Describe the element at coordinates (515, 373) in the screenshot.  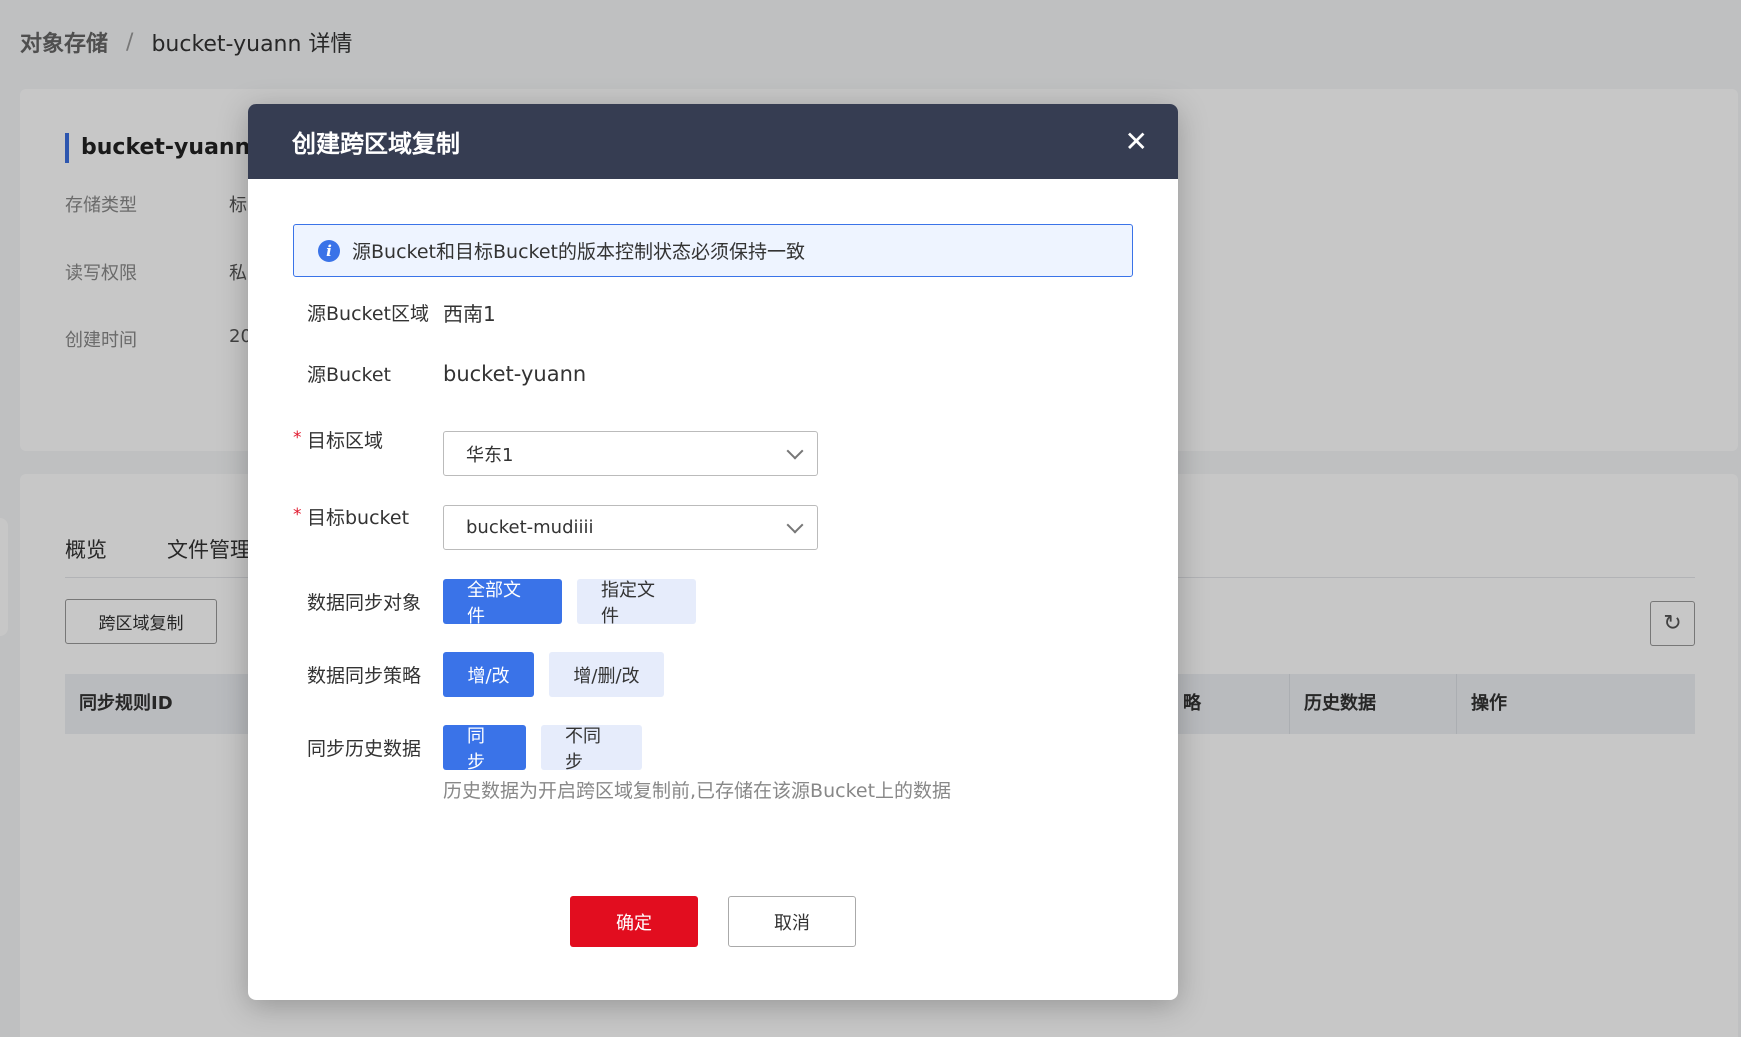
I see `source-bucket-value: bucket-yuann` at that location.